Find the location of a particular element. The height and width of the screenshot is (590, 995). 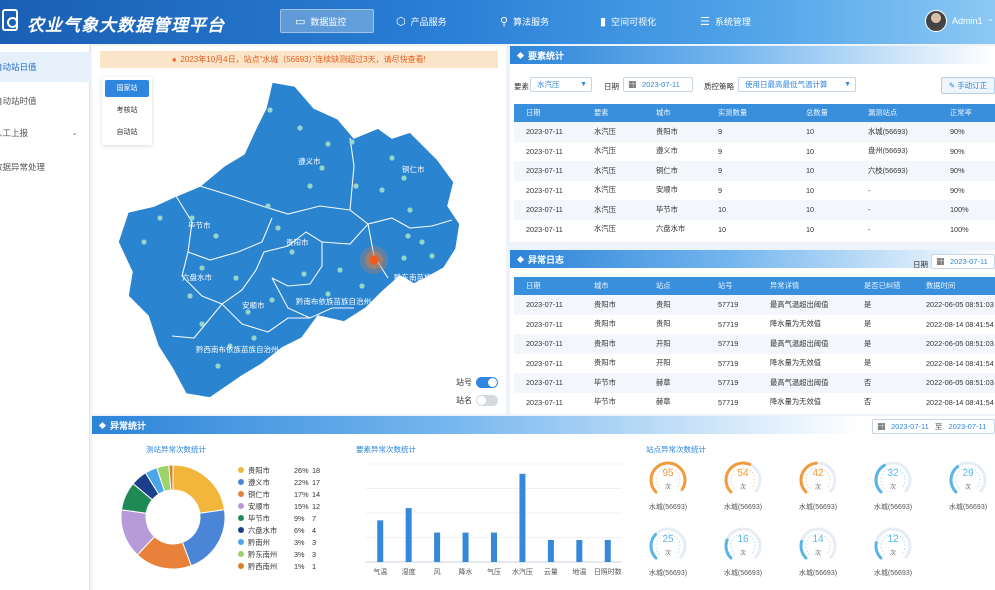

station-gauge: 32 次 is located at coordinates (893, 480).